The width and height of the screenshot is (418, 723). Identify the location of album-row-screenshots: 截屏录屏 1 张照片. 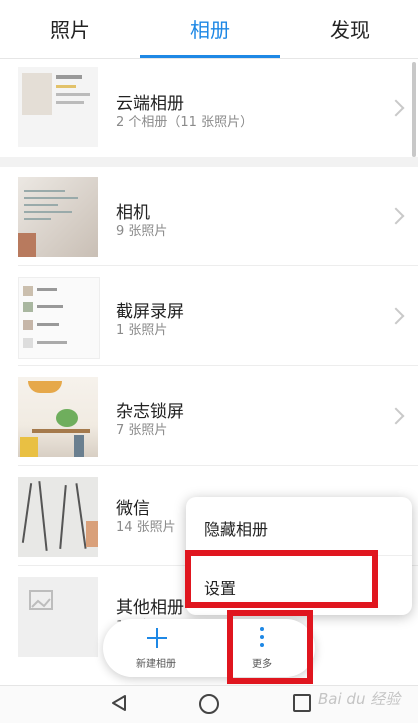
(209, 317).